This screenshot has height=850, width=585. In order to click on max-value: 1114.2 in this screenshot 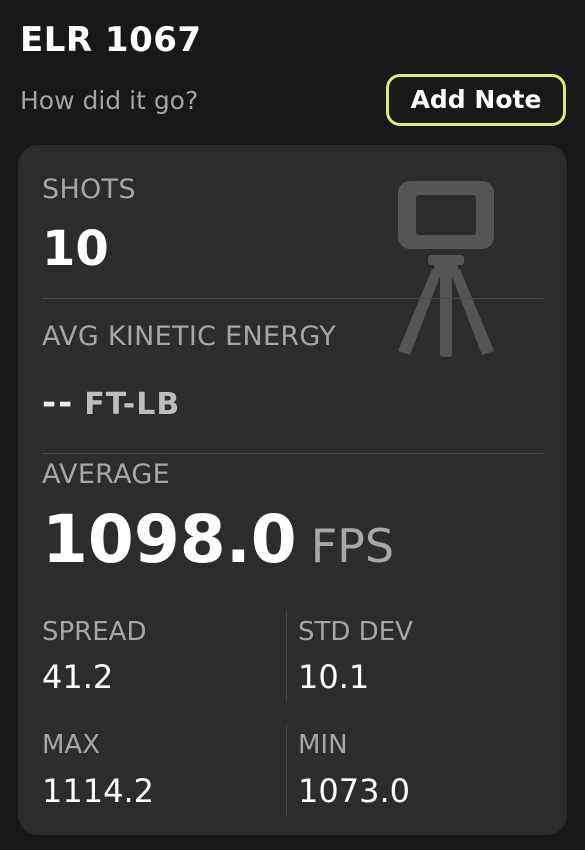, I will do `click(98, 791)`.